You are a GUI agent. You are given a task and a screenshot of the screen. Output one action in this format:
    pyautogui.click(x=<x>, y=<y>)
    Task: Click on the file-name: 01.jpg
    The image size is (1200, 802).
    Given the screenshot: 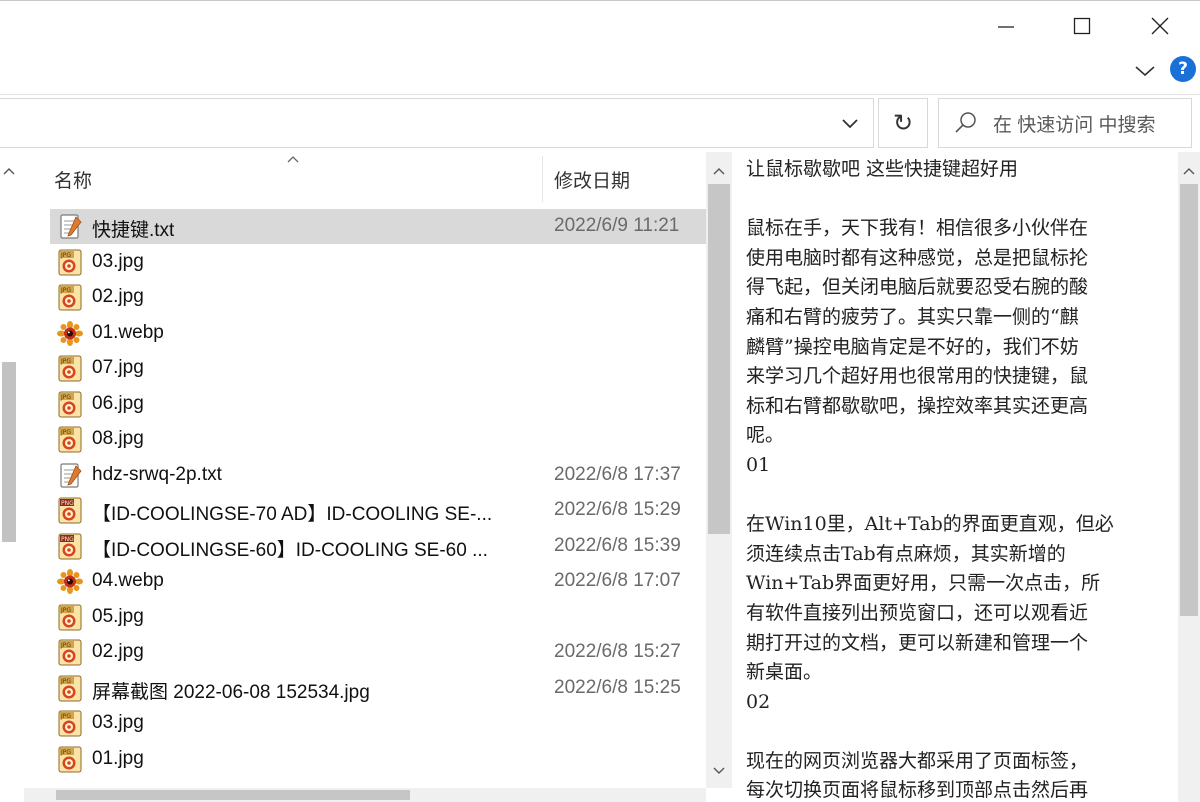 What is the action you would take?
    pyautogui.click(x=118, y=758)
    